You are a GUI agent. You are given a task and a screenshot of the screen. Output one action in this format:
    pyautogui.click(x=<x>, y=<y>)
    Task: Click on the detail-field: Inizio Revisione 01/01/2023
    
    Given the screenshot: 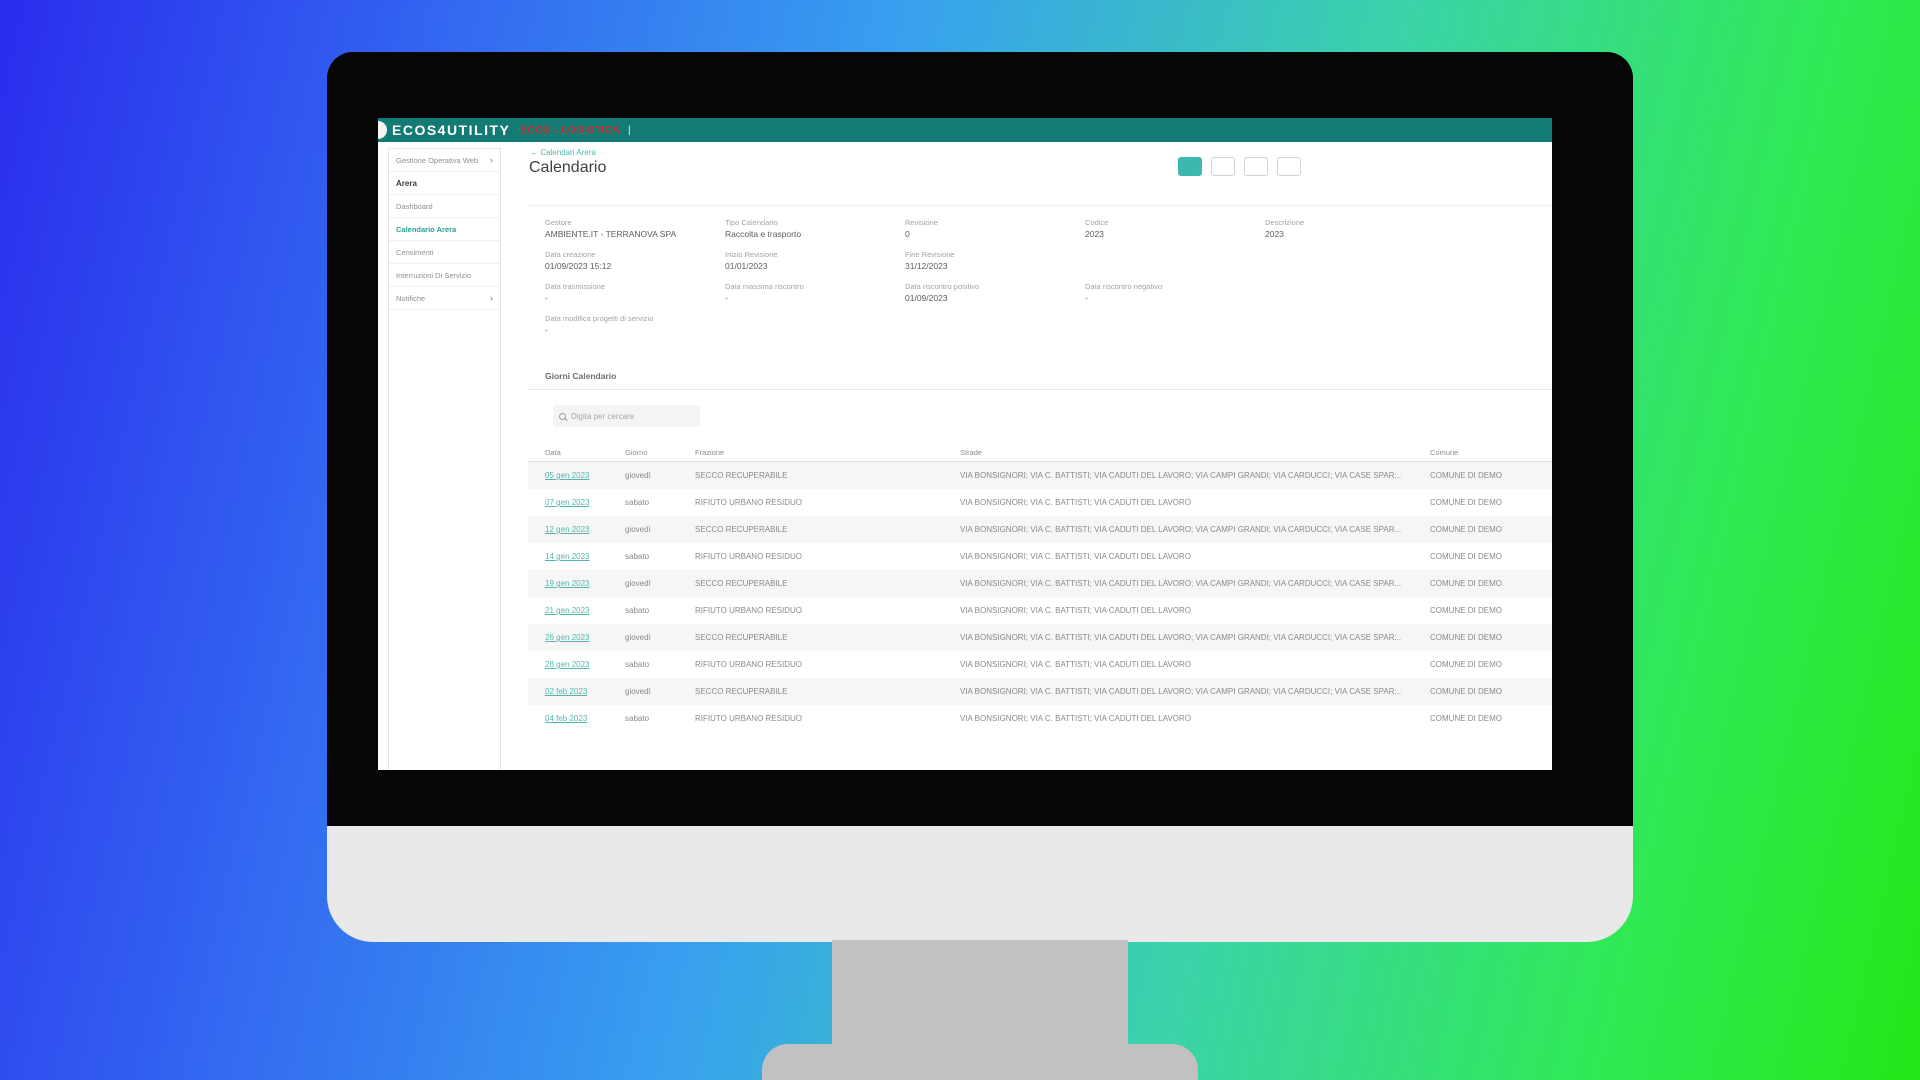 What is the action you would take?
    pyautogui.click(x=815, y=260)
    